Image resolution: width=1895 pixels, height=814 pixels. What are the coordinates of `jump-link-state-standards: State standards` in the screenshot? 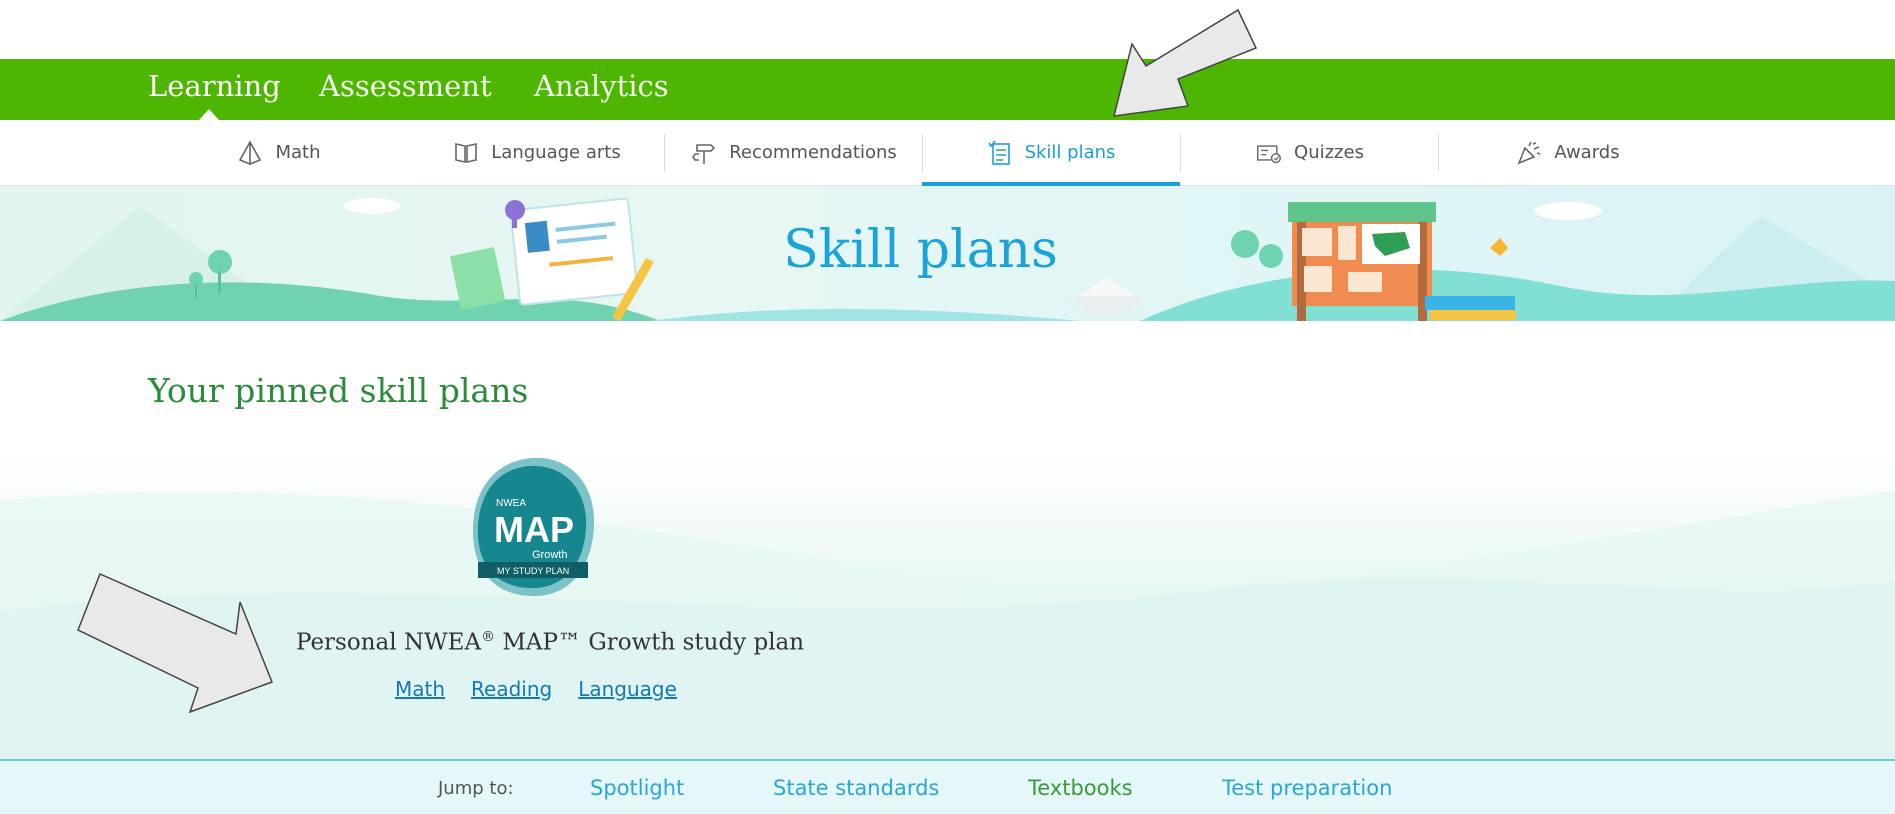 It's located at (856, 788).